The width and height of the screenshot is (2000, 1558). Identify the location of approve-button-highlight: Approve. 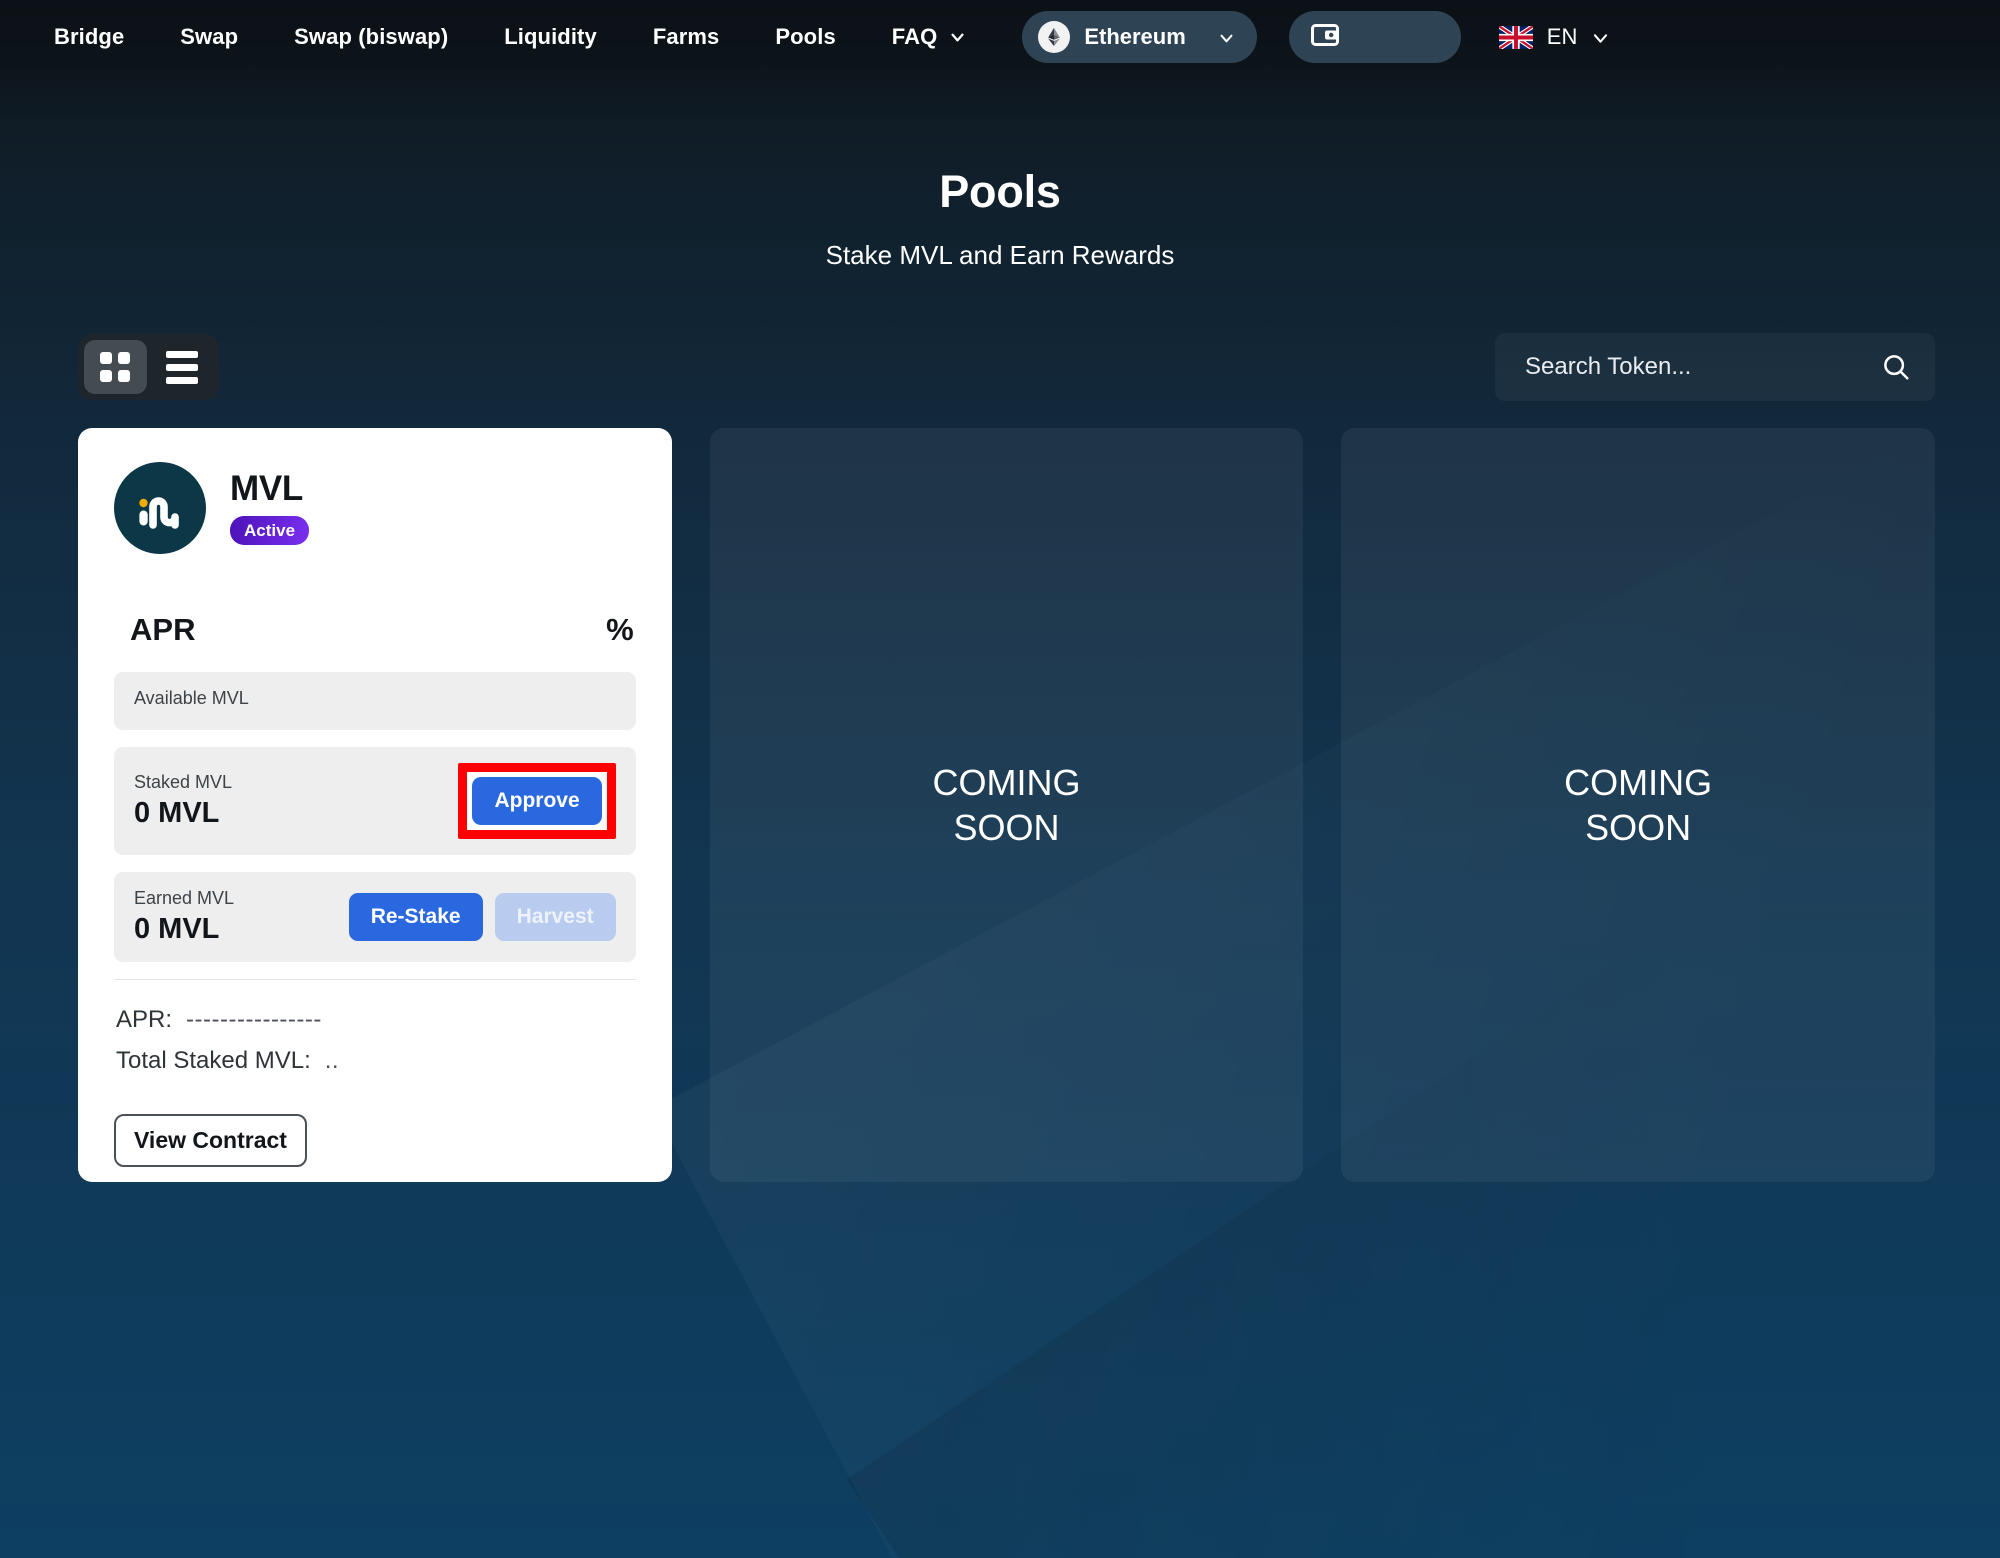
(537, 801).